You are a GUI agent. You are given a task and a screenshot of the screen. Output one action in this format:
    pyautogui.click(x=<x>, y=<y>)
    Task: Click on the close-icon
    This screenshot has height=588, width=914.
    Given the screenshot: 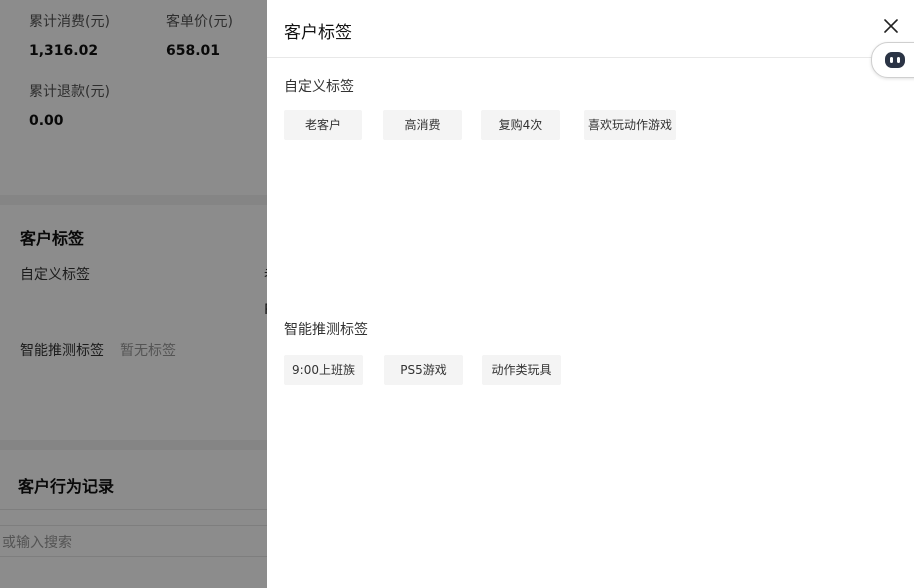 What is the action you would take?
    pyautogui.click(x=891, y=26)
    